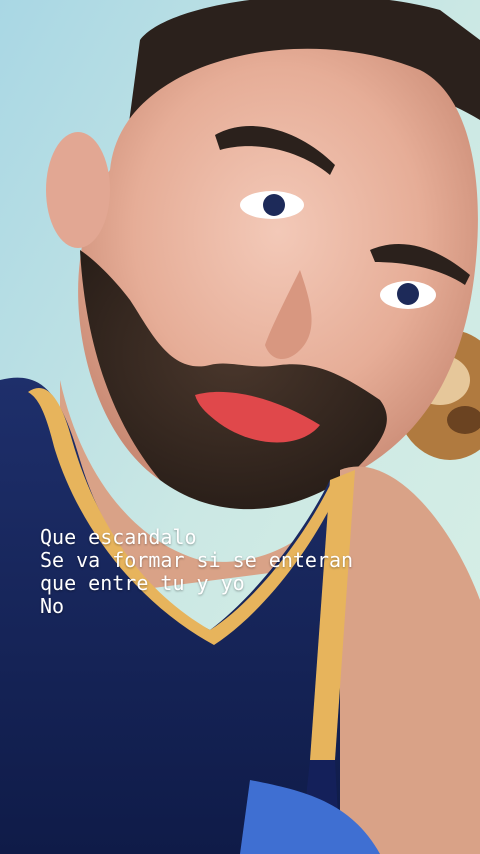 This screenshot has height=854, width=480. I want to click on caption-line: No, so click(52, 606).